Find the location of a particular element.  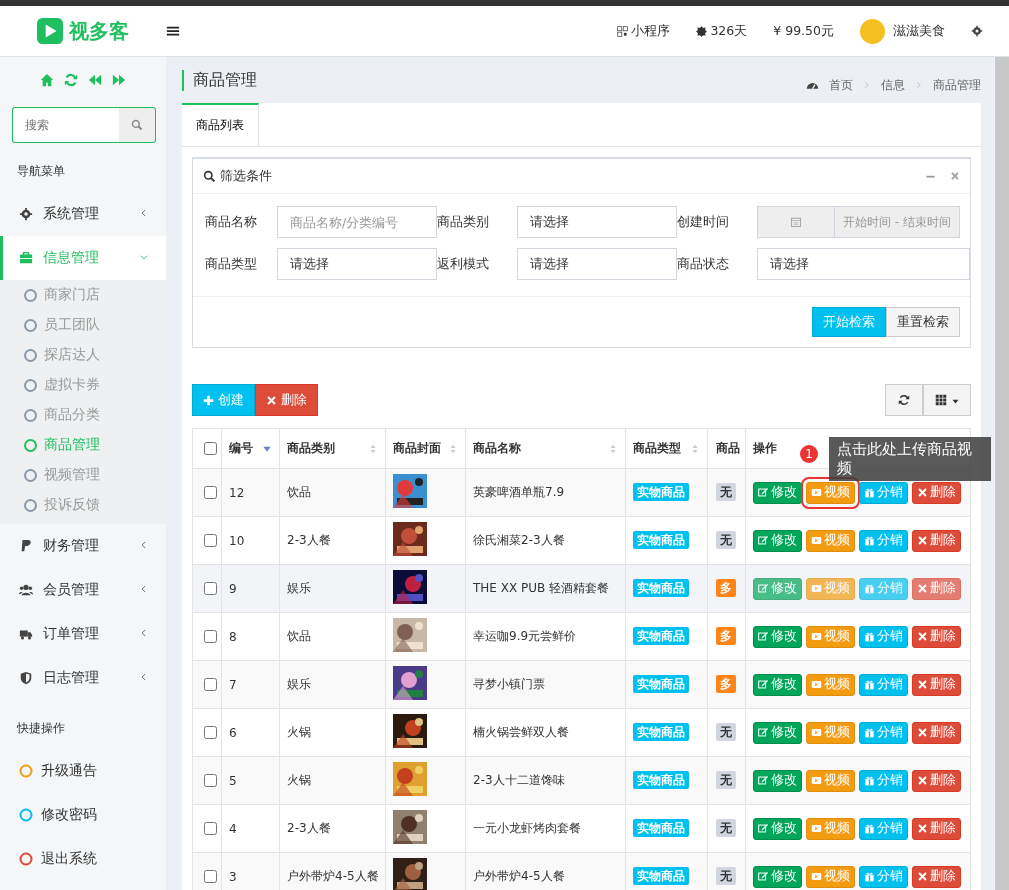

mode-tag: 多 is located at coordinates (726, 636).